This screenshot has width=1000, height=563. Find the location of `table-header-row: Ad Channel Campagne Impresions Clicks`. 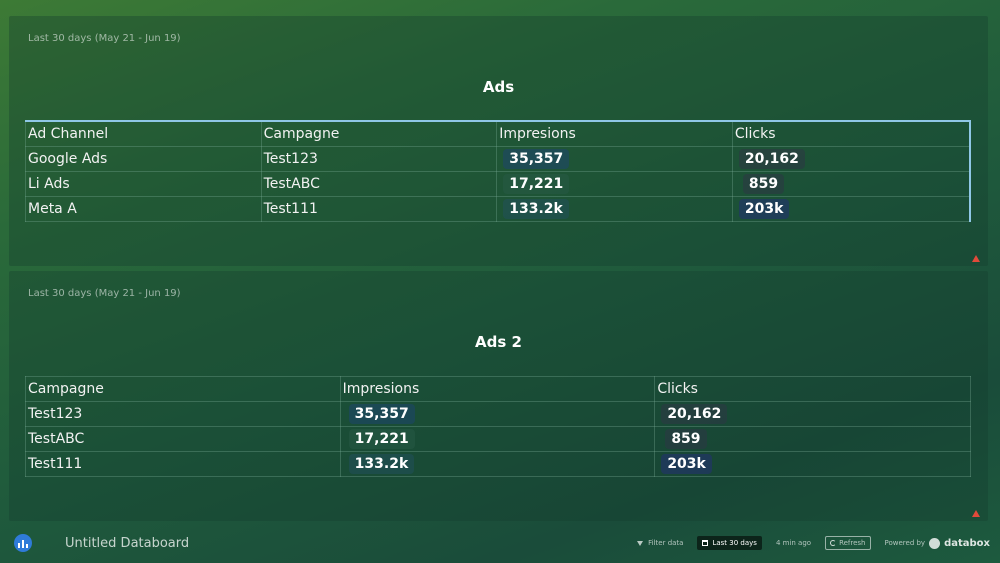

table-header-row: Ad Channel Campagne Impresions Clicks is located at coordinates (498, 133).